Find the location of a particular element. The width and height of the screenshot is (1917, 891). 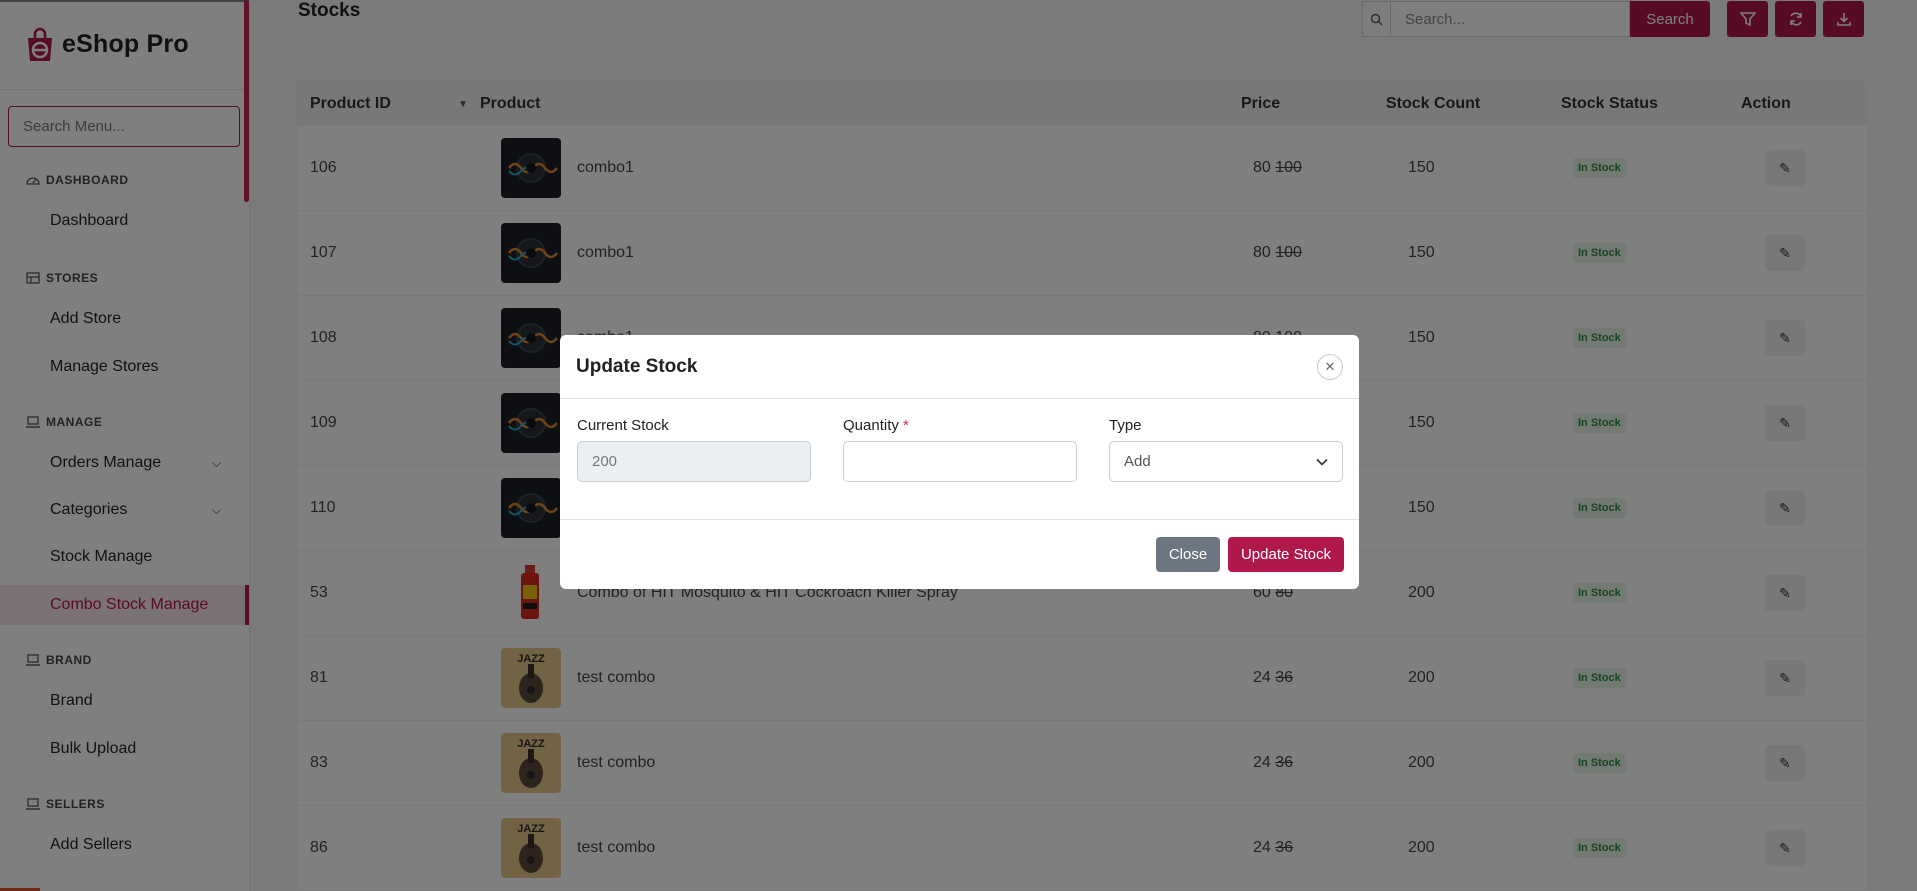

required-marker: * is located at coordinates (906, 425).